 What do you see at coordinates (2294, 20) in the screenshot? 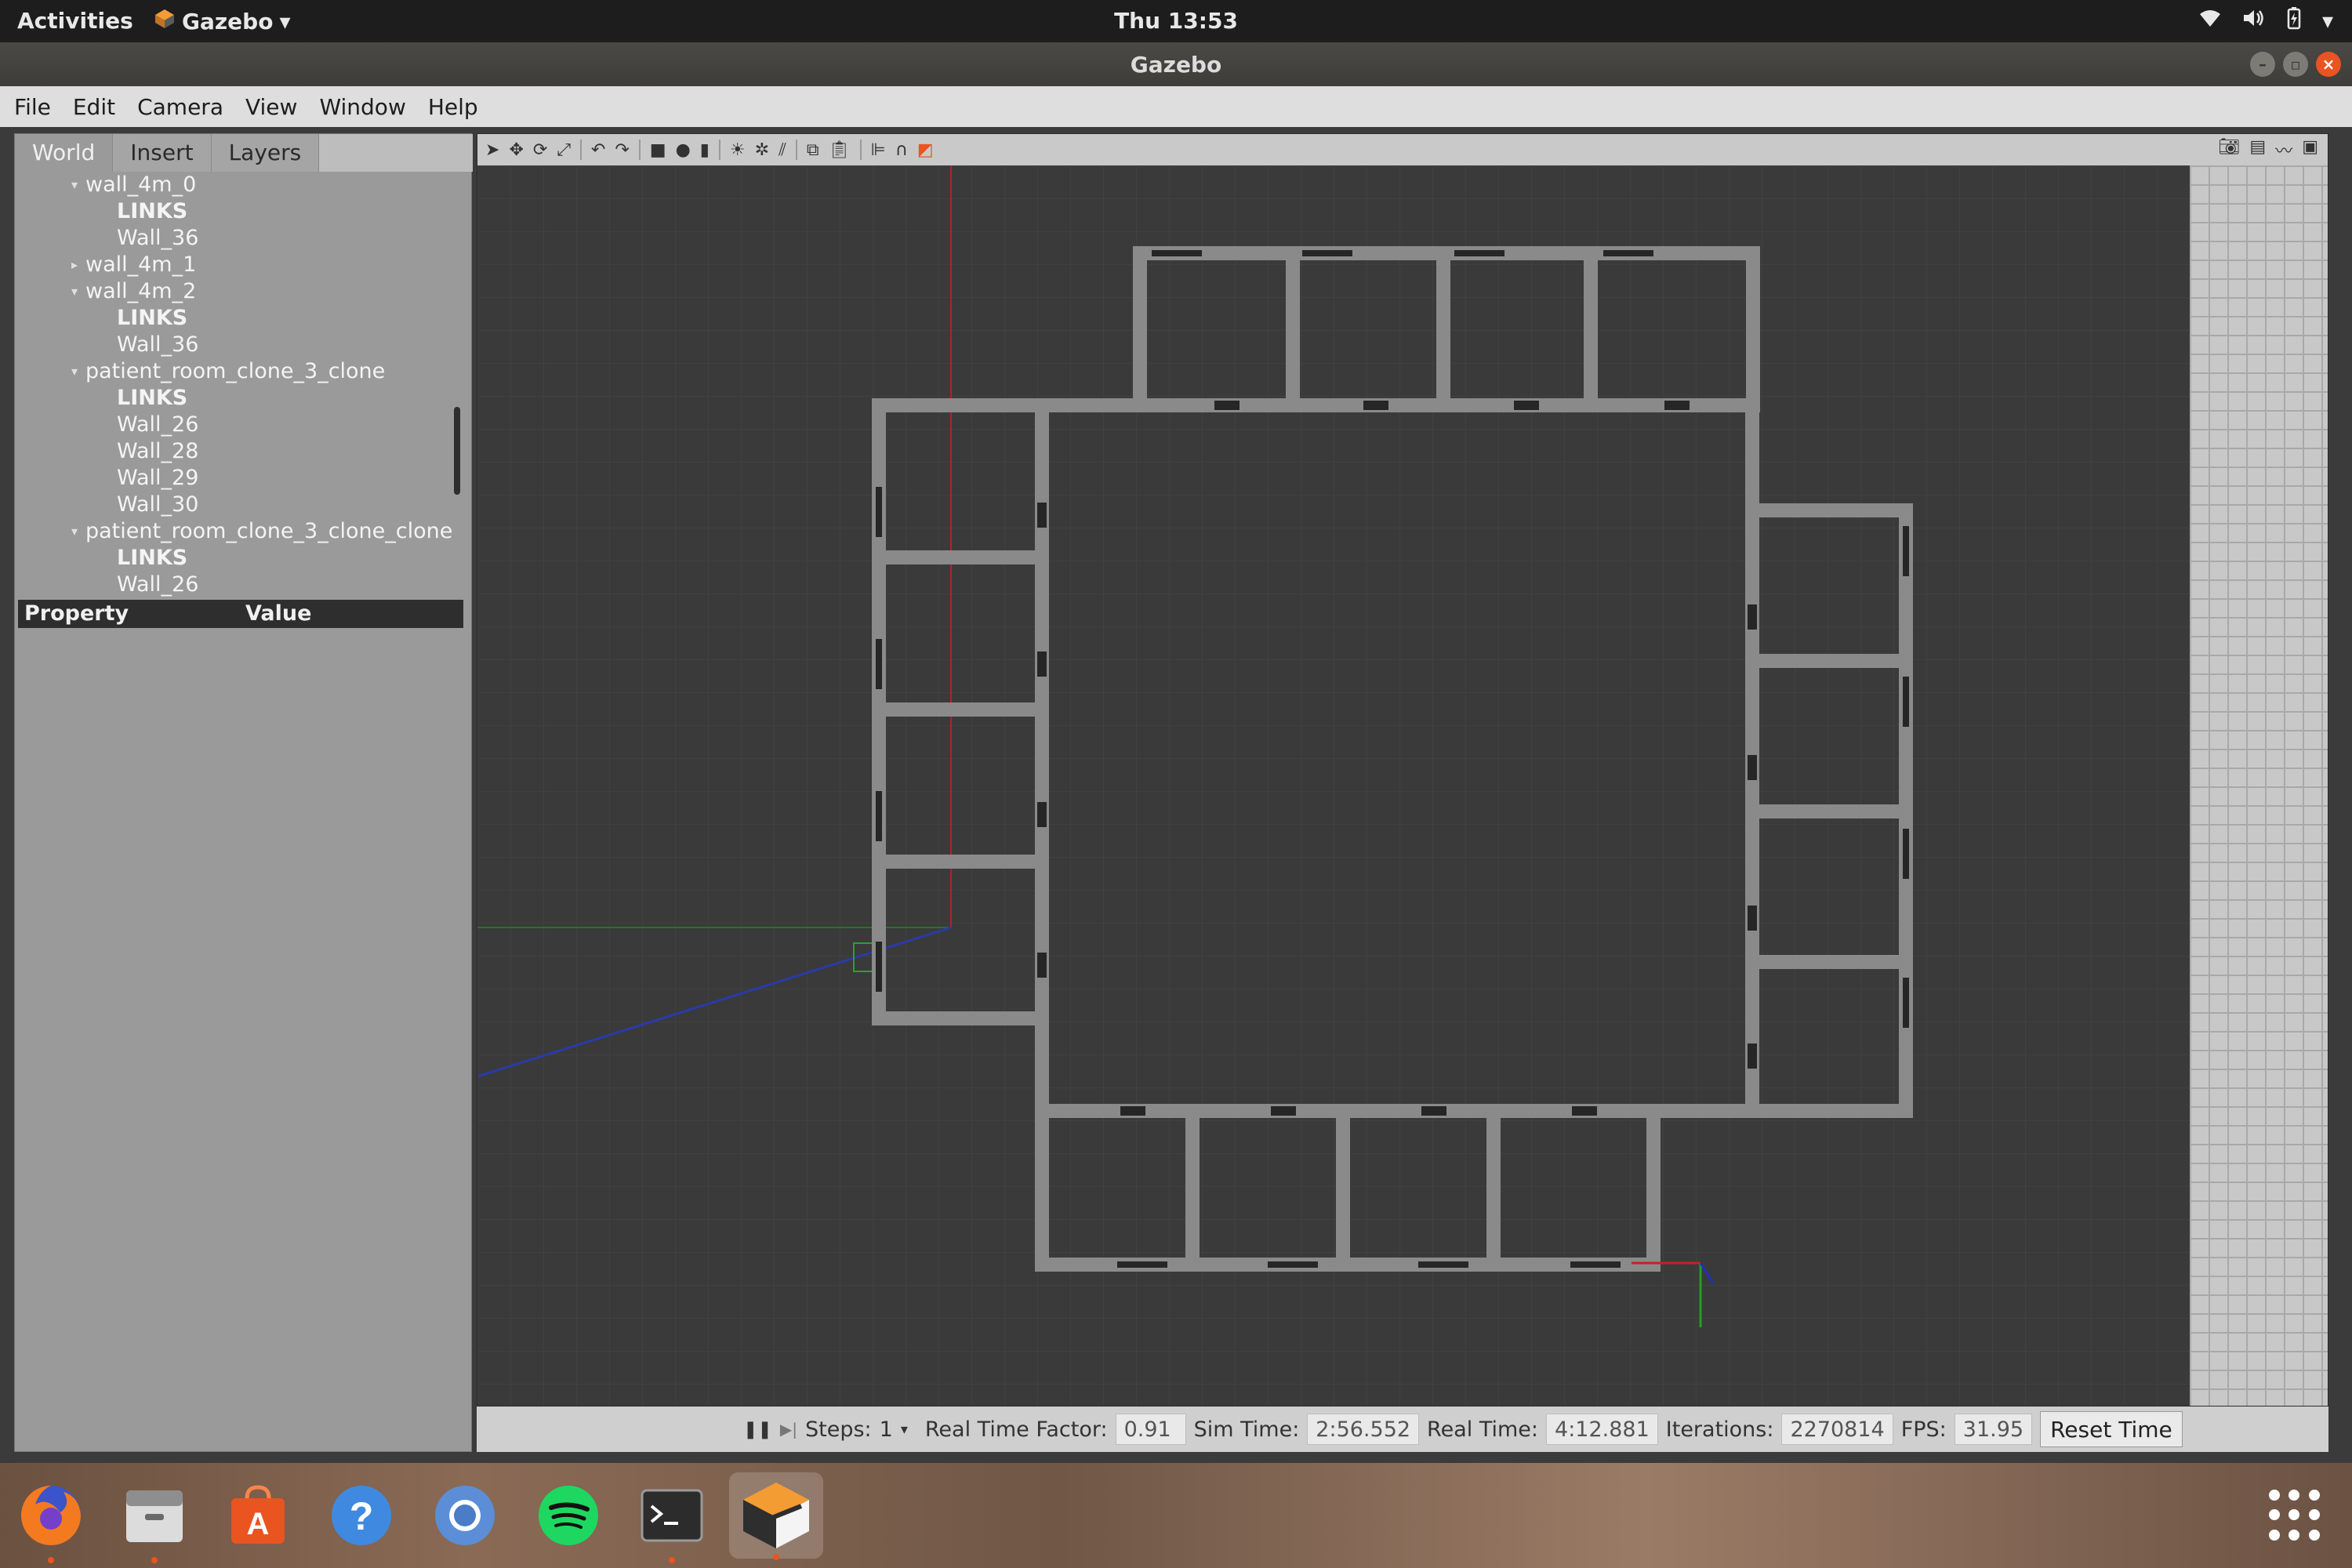
I see `battery-icon` at bounding box center [2294, 20].